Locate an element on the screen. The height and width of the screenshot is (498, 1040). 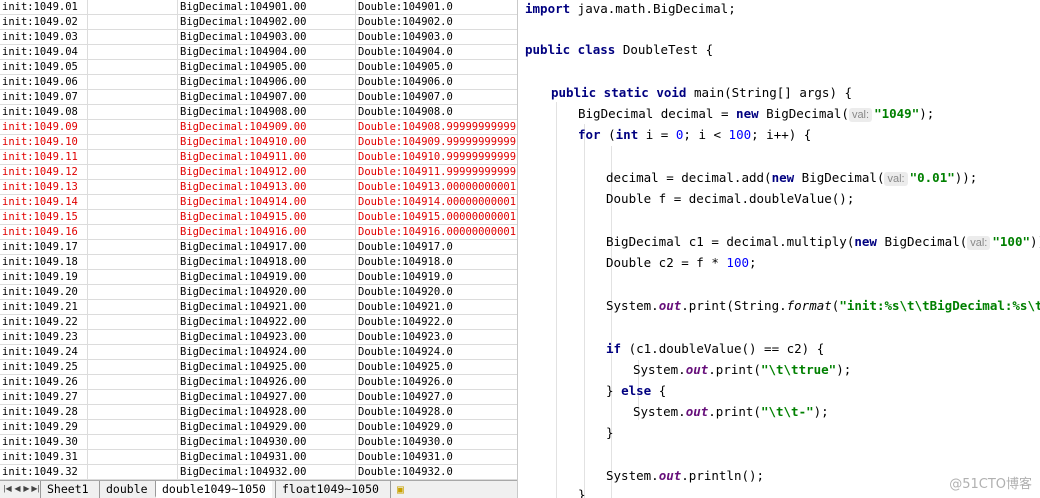
table-cell: BigDecimal:104914.00 is located at coordinates (267, 202).